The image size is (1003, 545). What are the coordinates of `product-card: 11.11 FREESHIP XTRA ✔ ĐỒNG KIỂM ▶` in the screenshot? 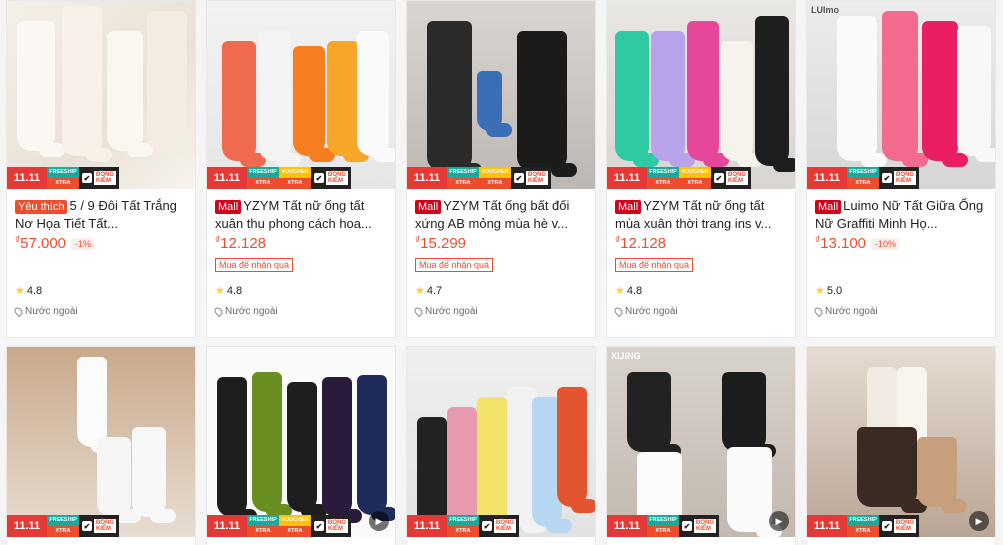 It's located at (901, 445).